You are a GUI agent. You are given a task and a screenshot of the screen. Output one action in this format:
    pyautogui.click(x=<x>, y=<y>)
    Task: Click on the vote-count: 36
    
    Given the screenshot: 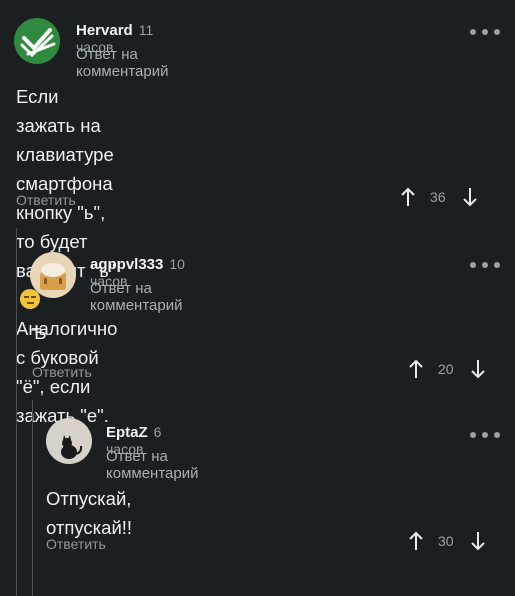 What is the action you would take?
    pyautogui.click(x=438, y=197)
    